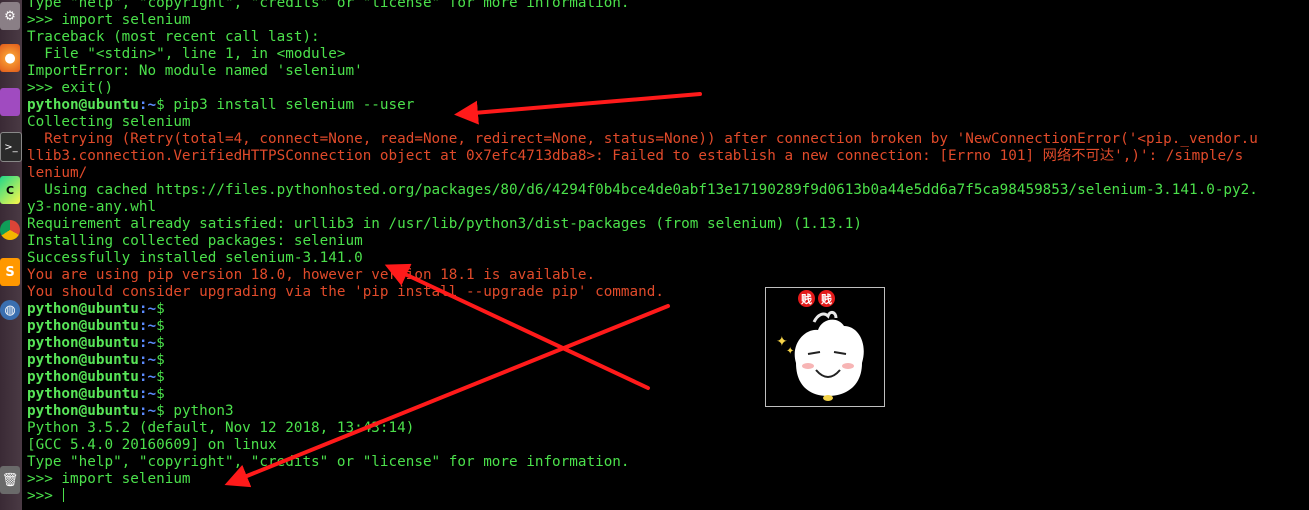 The width and height of the screenshot is (1309, 510). What do you see at coordinates (10, 102) in the screenshot?
I see `purple-app-icon` at bounding box center [10, 102].